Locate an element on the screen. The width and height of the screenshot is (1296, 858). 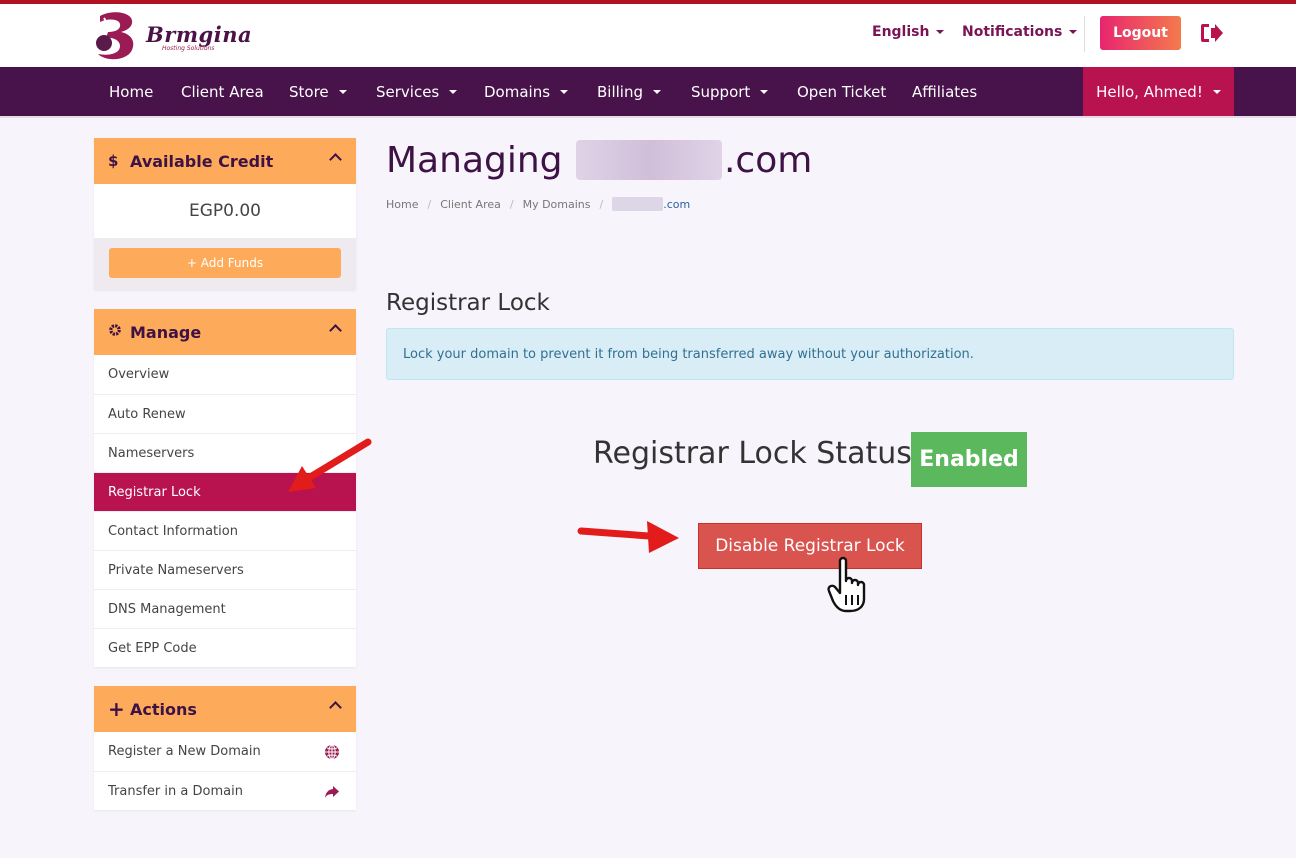
nav-label: Services is located at coordinates (408, 91).